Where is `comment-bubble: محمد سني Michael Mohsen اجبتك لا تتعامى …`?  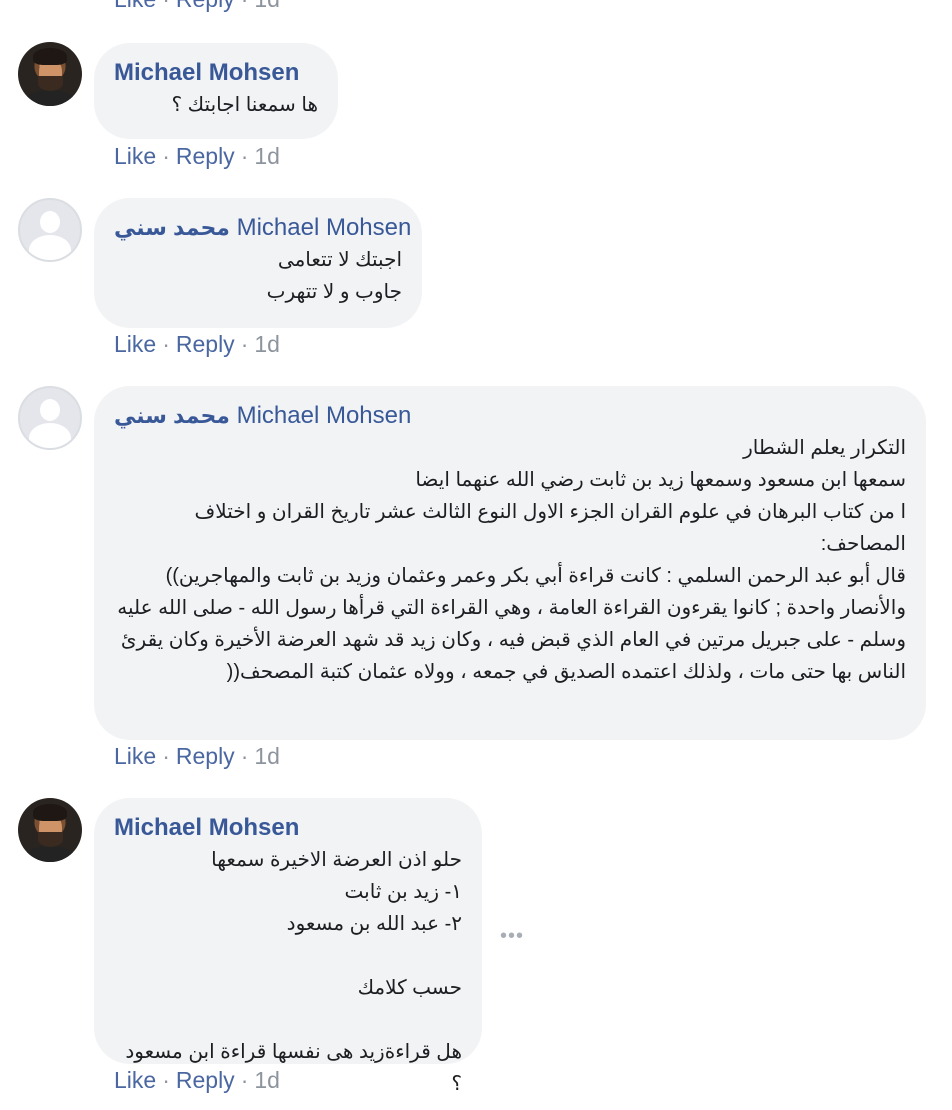
comment-bubble: محمد سني Michael Mohsen اجبتك لا تتعامى … is located at coordinates (258, 263).